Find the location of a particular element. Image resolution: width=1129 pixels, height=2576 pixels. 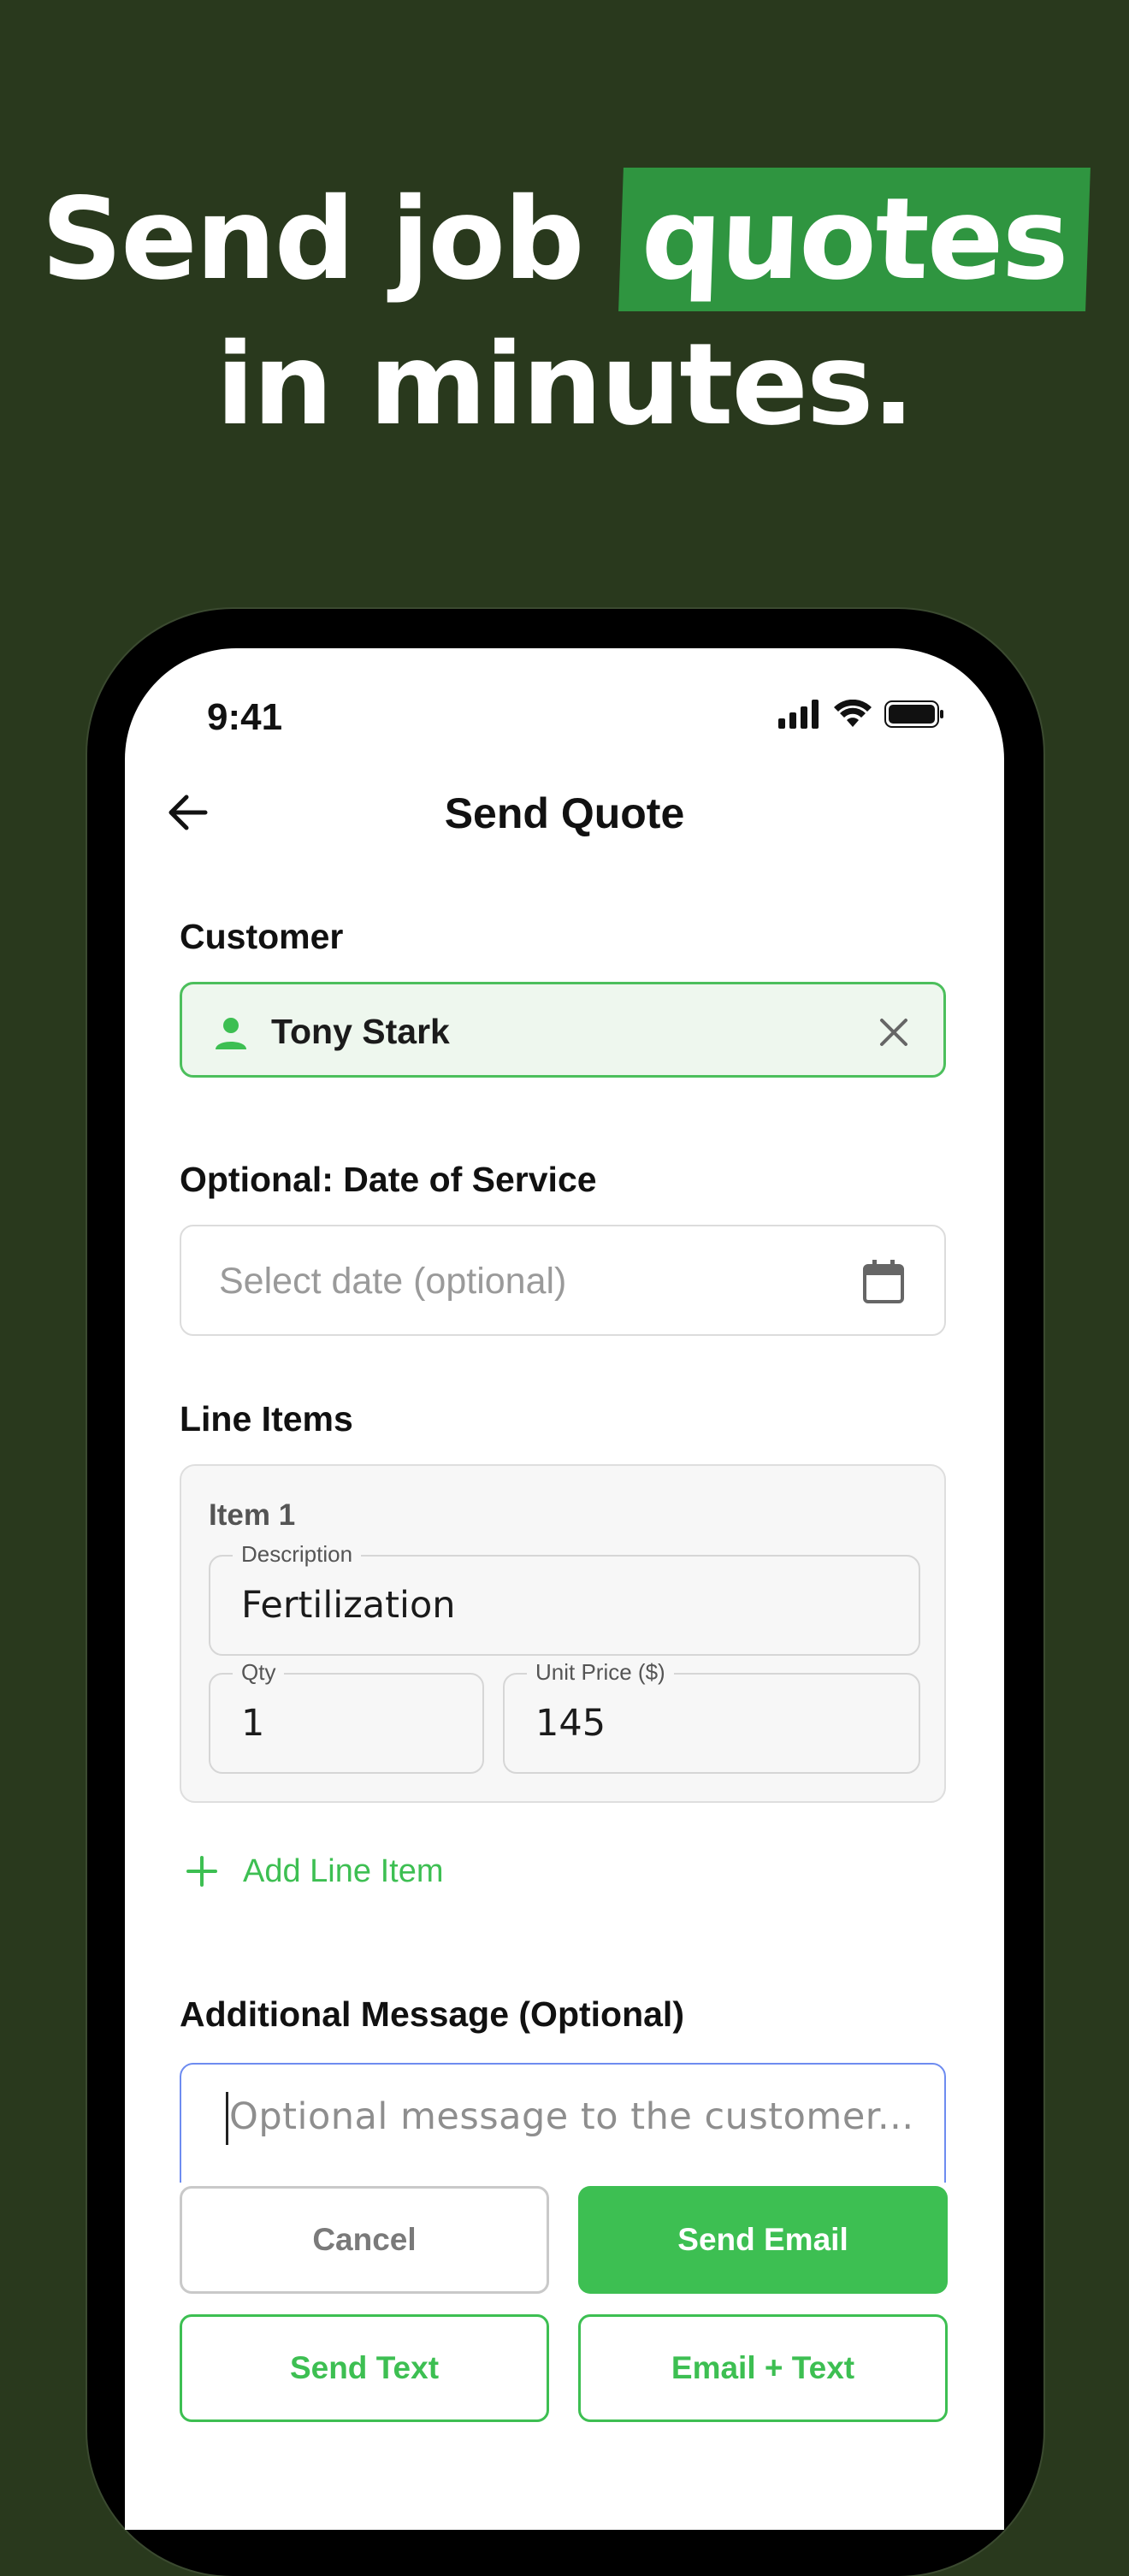

line-item-title: Item 1 is located at coordinates (252, 1515).